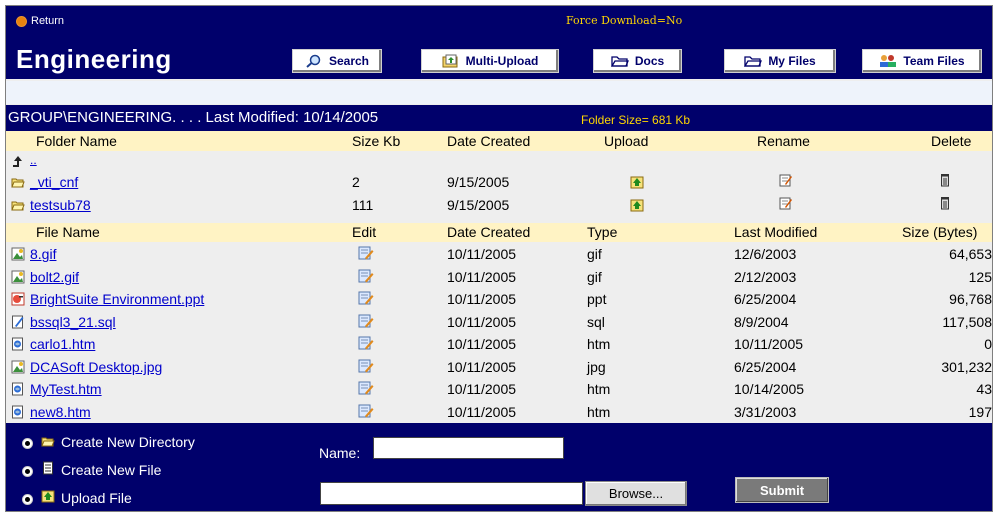  I want to click on parent-directory-link: .., so click(33, 160).